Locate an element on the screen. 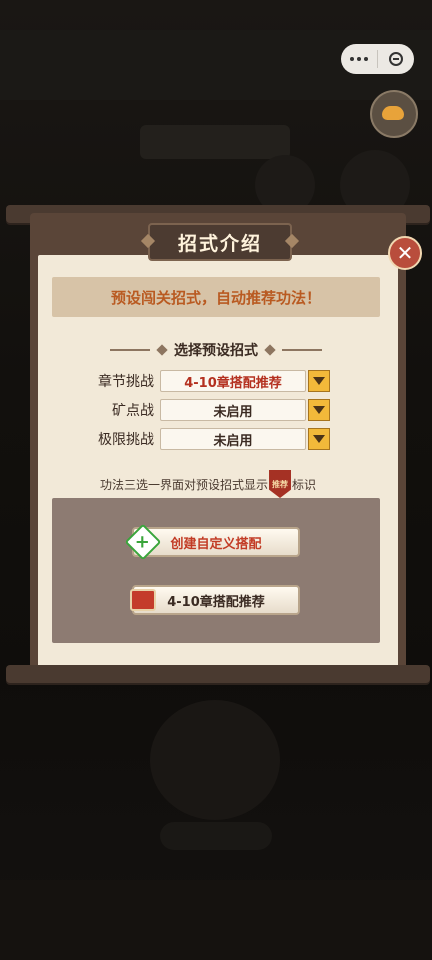 The width and height of the screenshot is (432, 960). exit-button is located at coordinates (396, 59).